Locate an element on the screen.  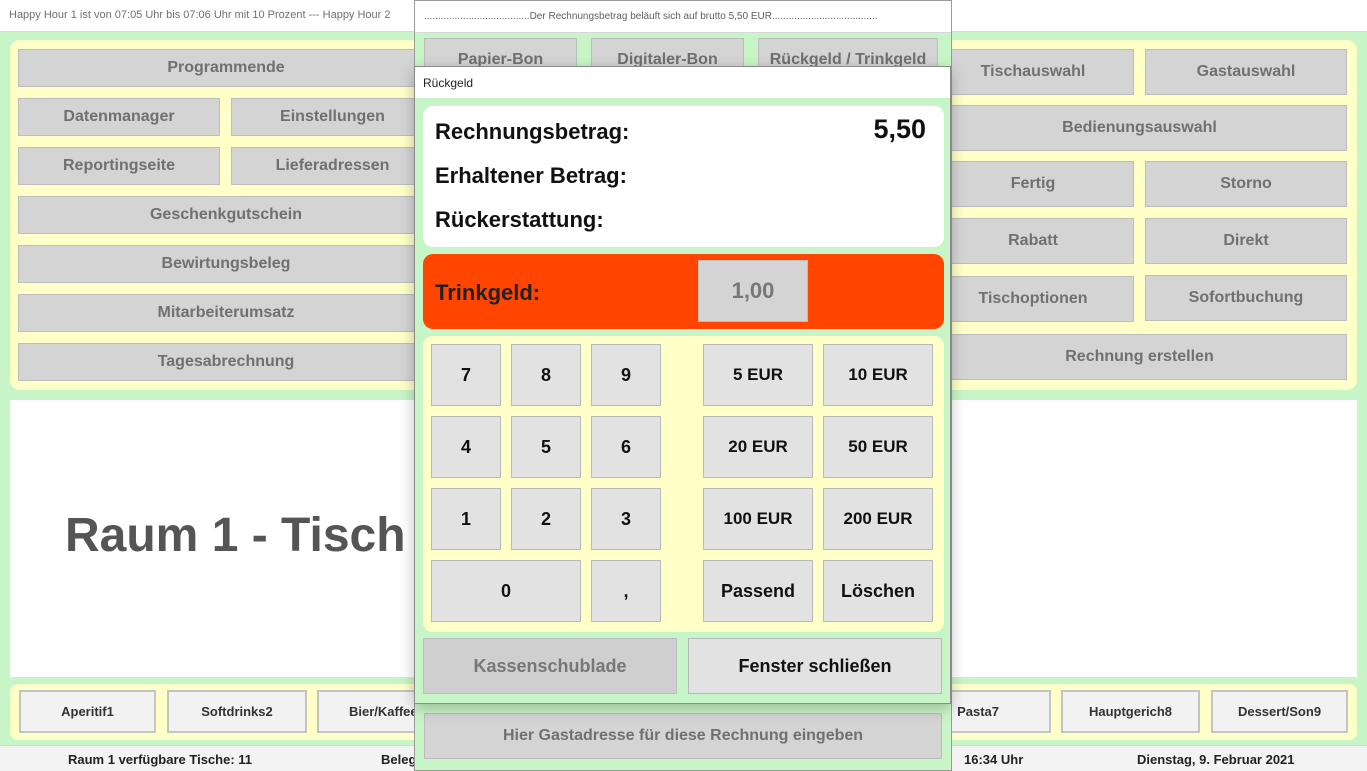
key-1: 1 is located at coordinates (466, 519).